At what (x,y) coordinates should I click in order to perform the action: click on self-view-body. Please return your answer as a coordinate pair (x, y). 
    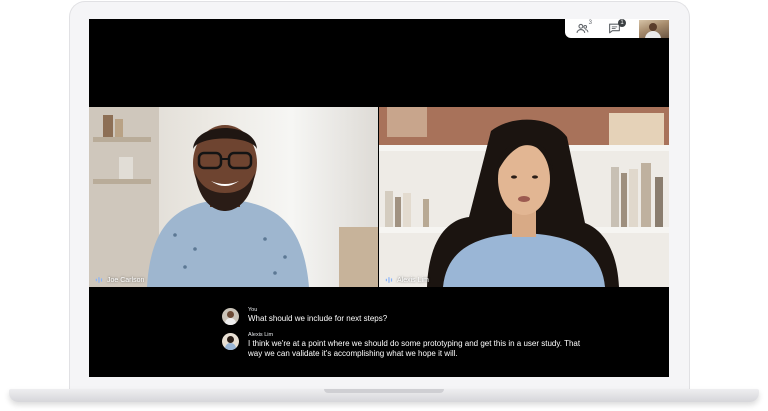
    Looking at the image, I should click on (653, 34).